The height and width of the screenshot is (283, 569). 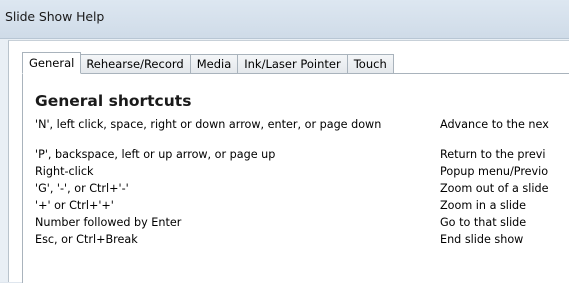 I want to click on shortcut-keys: Right-click, so click(x=64, y=171).